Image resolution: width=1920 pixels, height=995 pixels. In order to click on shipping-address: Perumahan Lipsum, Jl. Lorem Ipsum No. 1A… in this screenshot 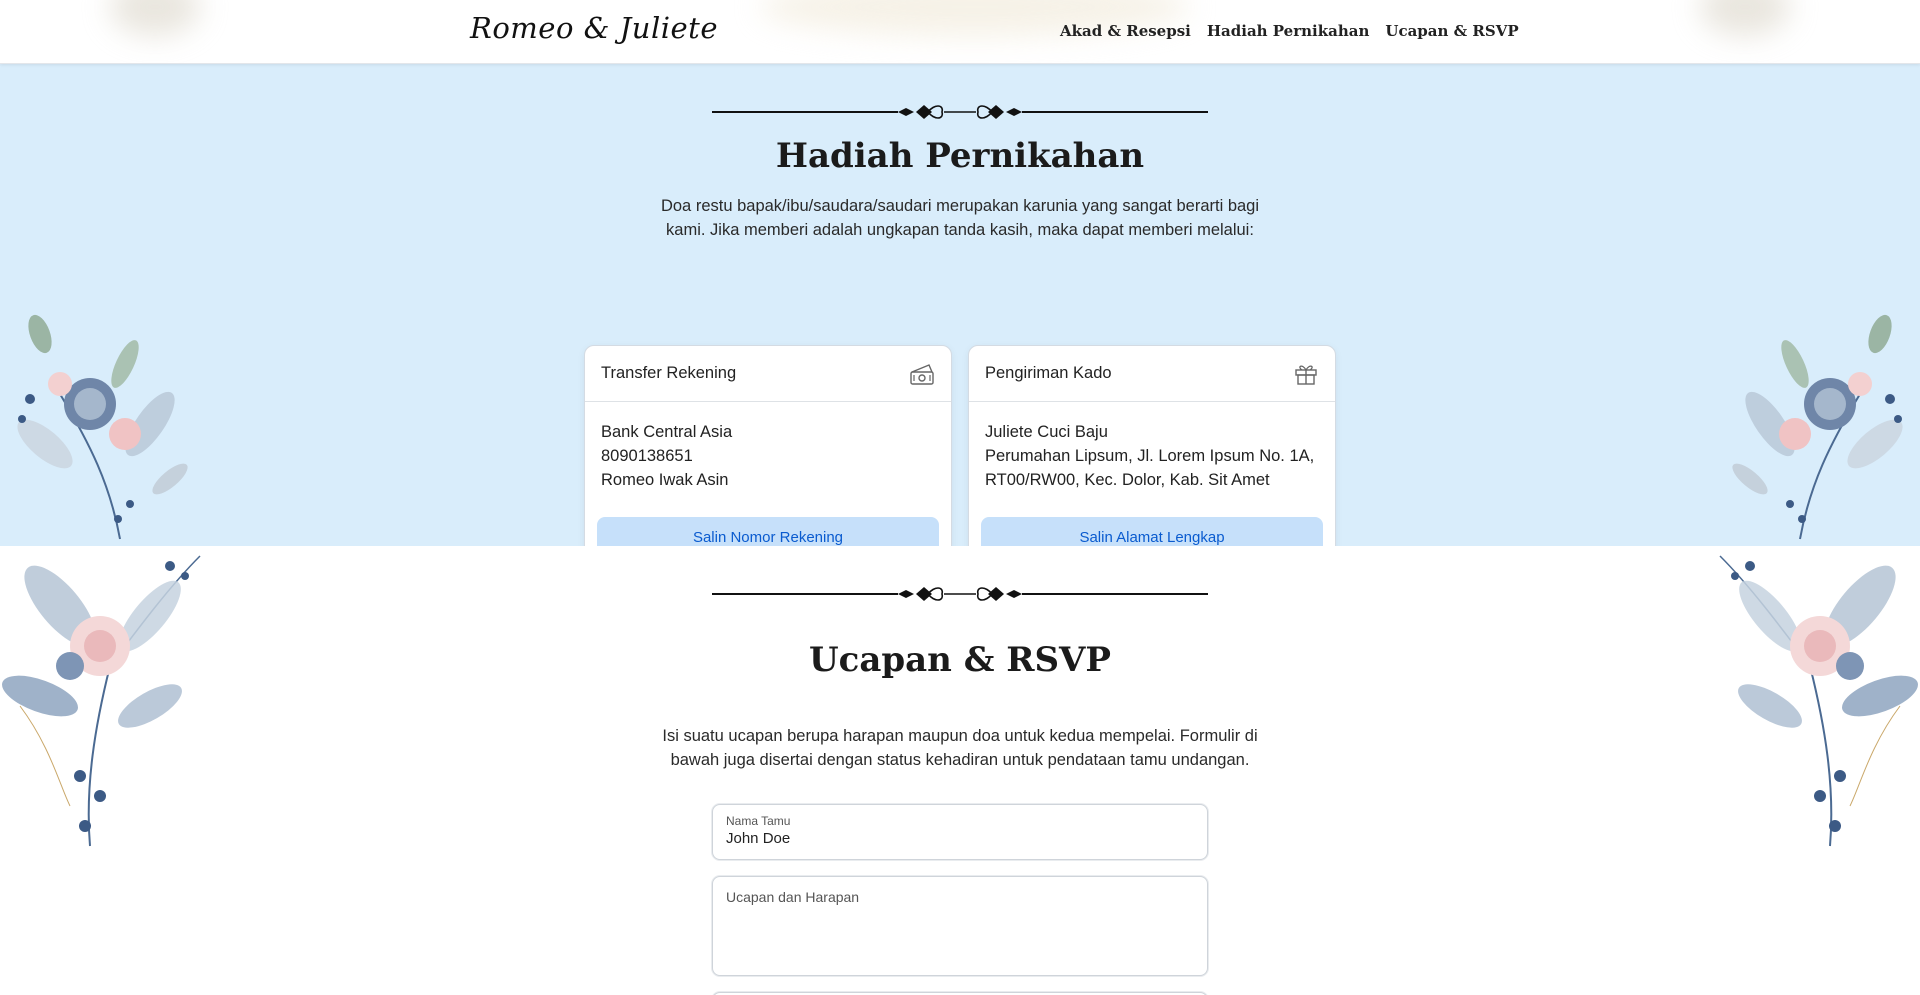, I will do `click(1150, 468)`.